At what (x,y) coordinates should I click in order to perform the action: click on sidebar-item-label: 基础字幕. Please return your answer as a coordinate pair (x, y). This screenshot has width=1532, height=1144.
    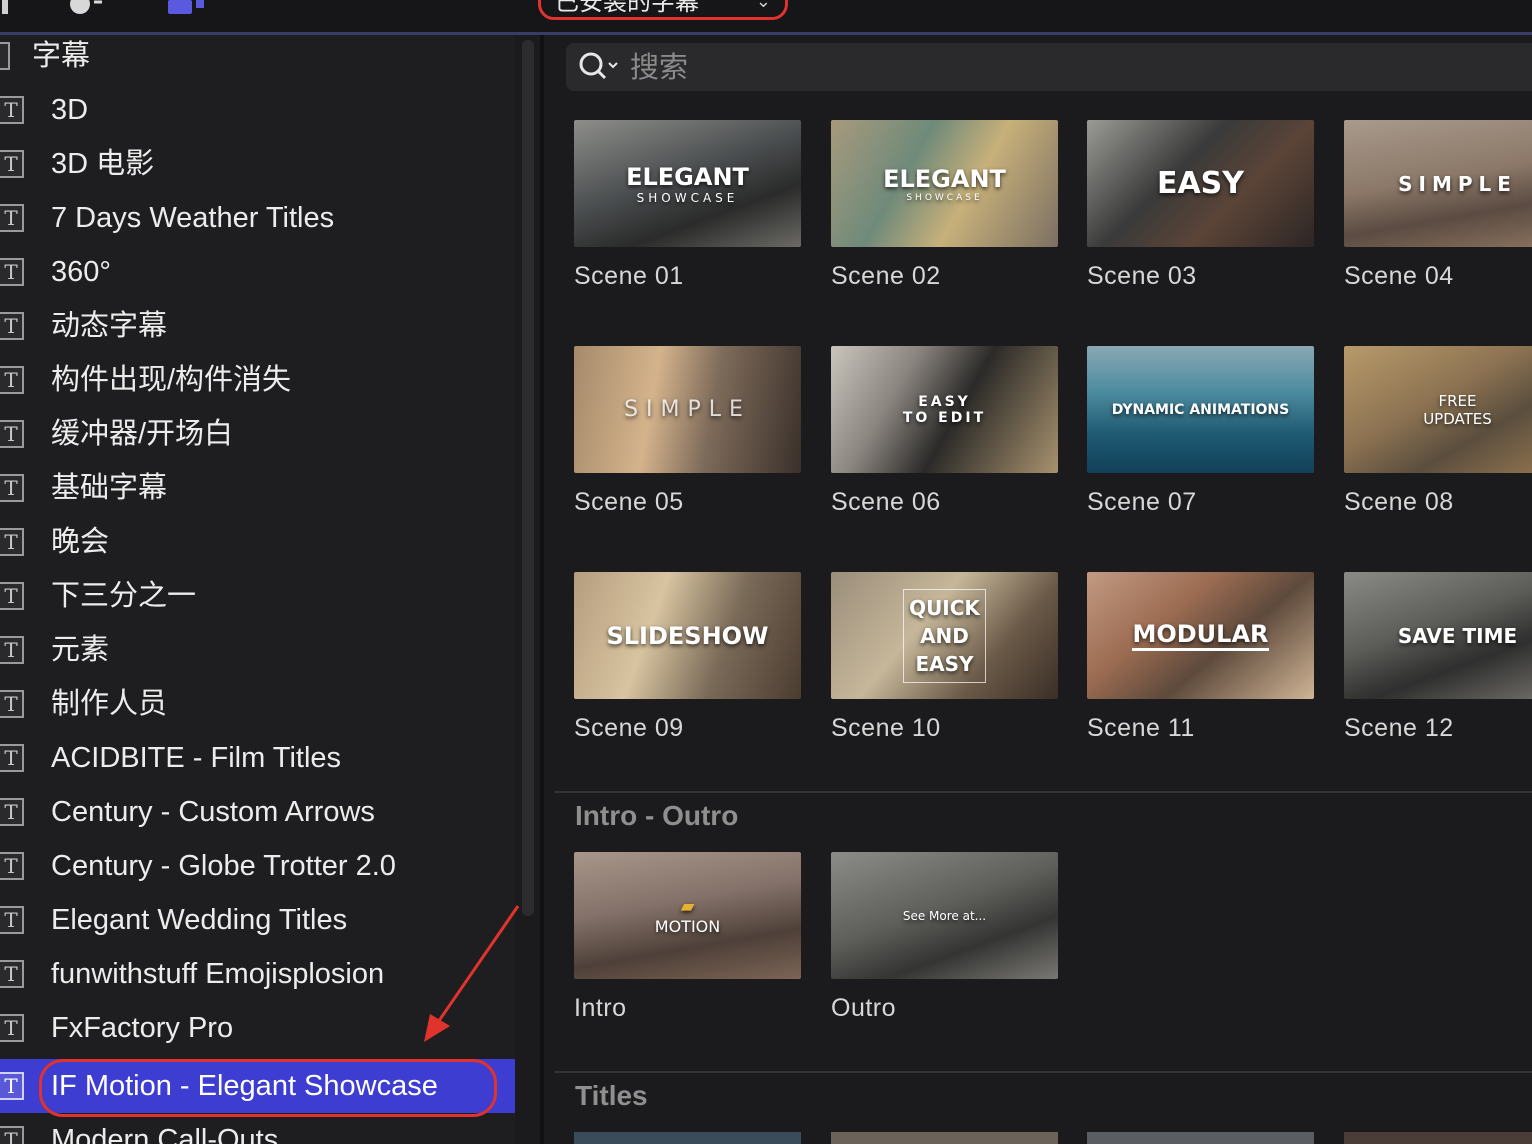
    Looking at the image, I should click on (109, 488).